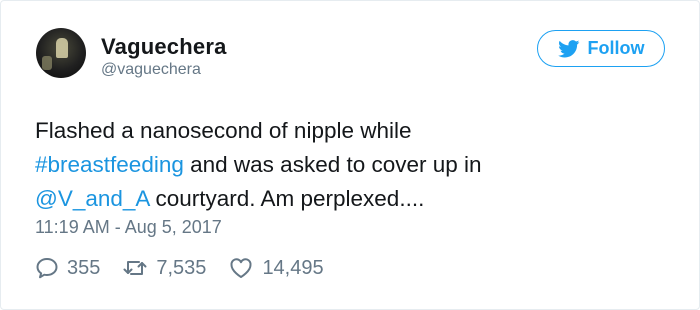  I want to click on reply-button: 355, so click(67, 268).